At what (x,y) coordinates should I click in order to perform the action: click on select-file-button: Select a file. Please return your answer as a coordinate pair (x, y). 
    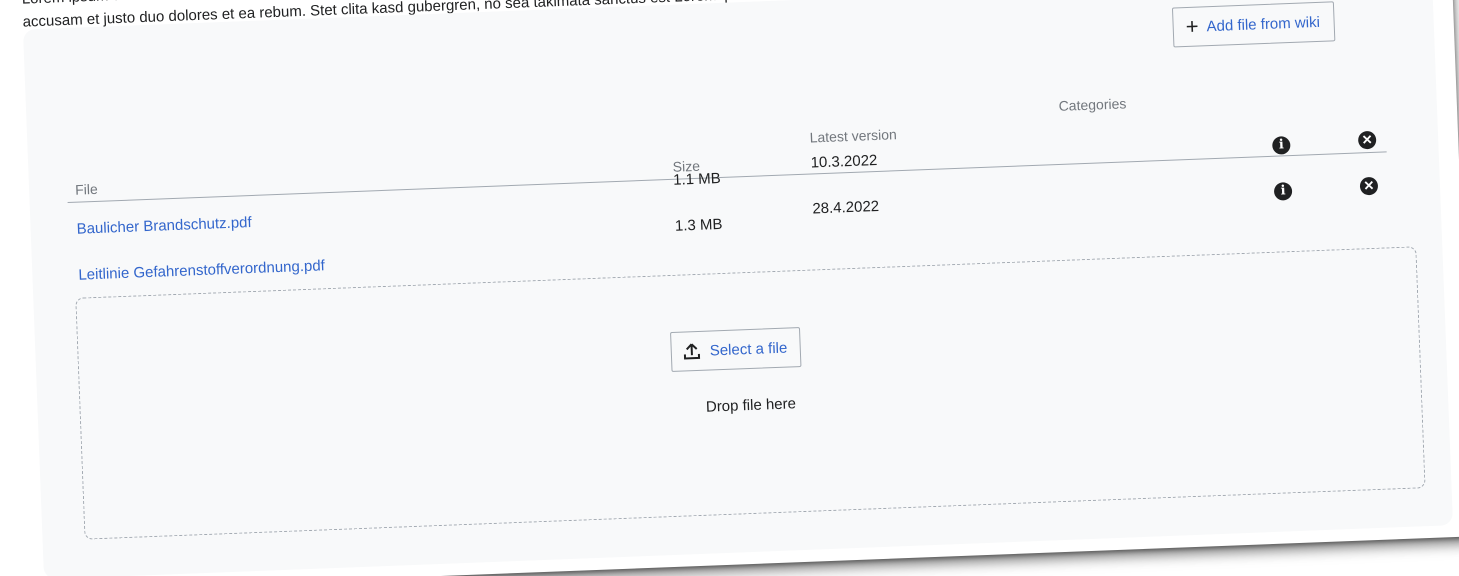
    Looking at the image, I should click on (736, 349).